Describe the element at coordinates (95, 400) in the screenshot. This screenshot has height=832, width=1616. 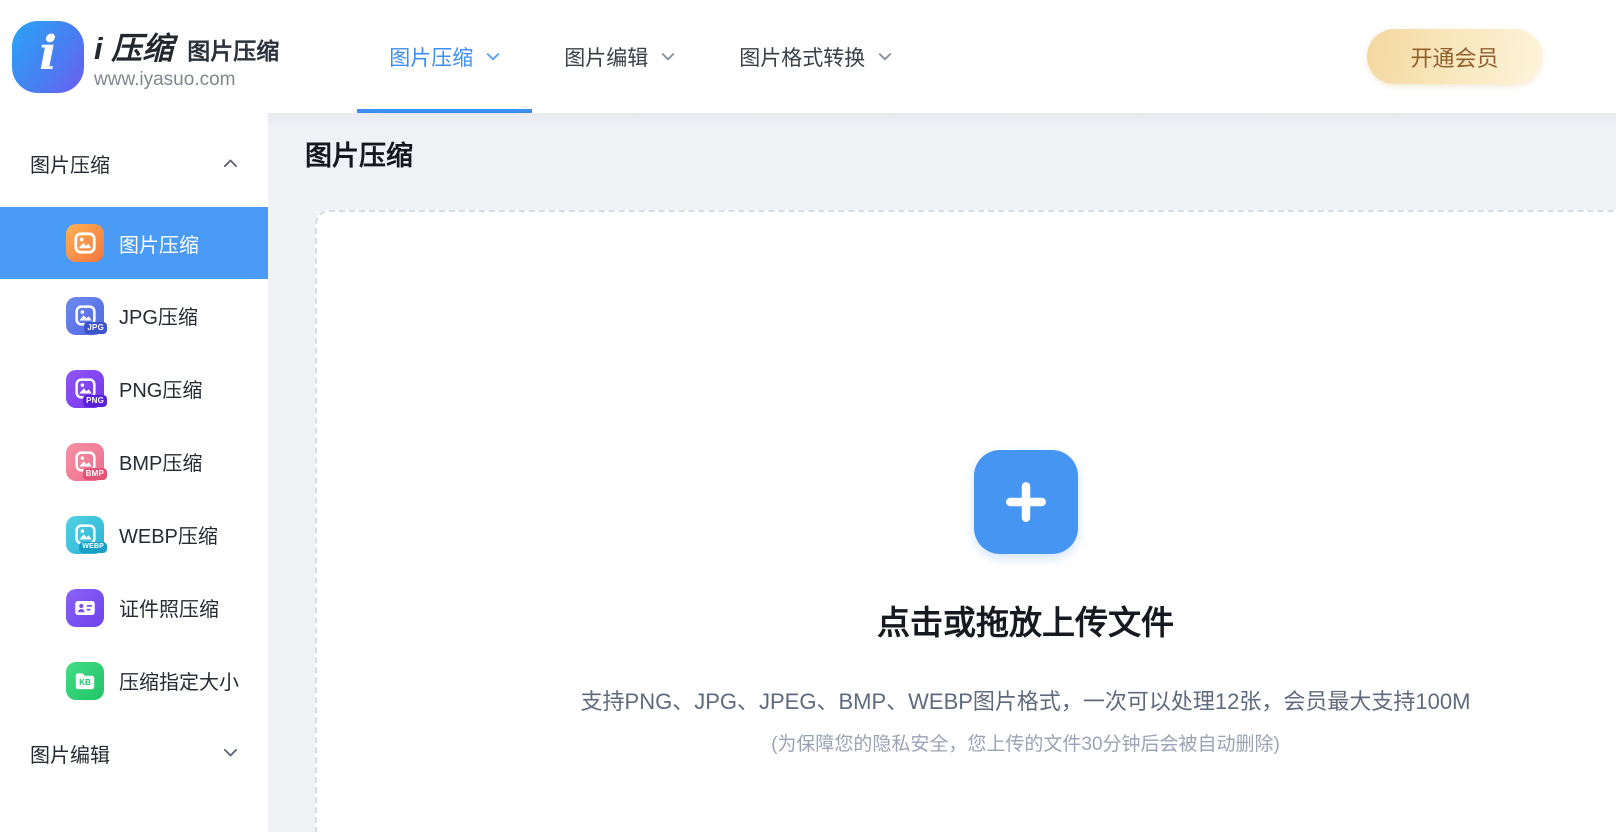
I see `format-badge: PNG` at that location.